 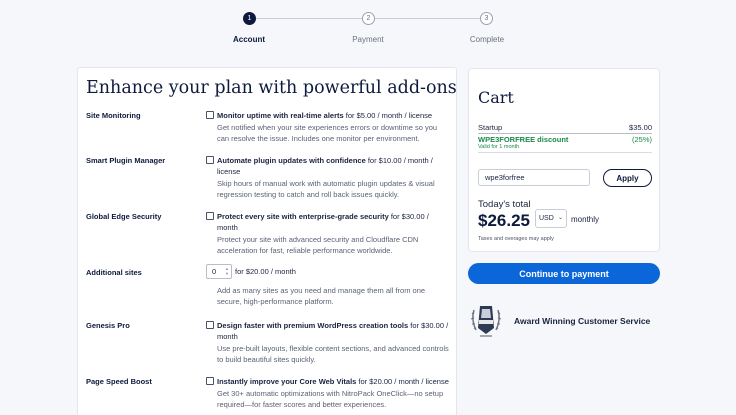 What do you see at coordinates (490, 127) in the screenshot?
I see `cart-plan-name: Startup` at bounding box center [490, 127].